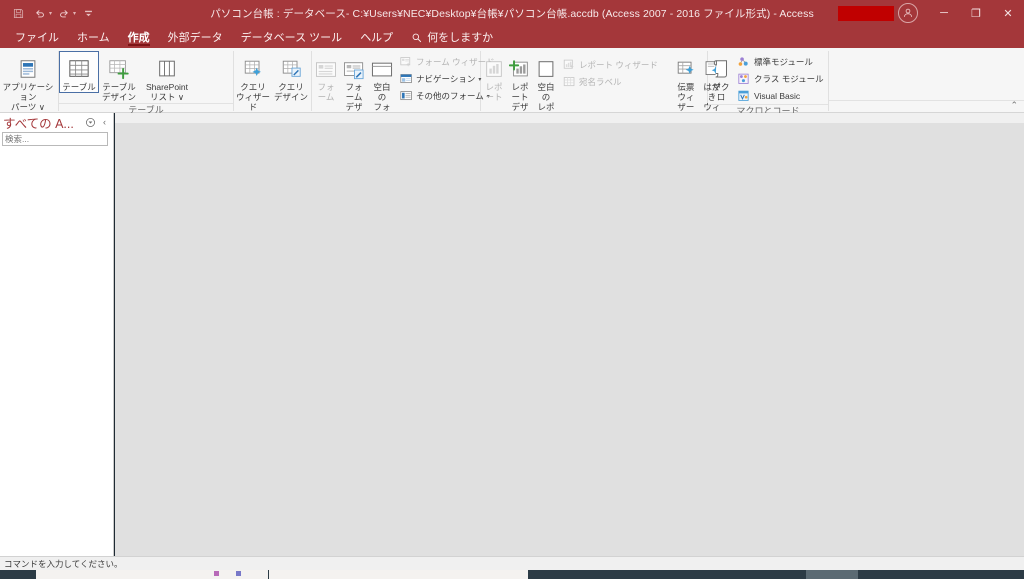 This screenshot has height=579, width=1024. What do you see at coordinates (398, 574) in the screenshot?
I see `peek-window-right` at bounding box center [398, 574].